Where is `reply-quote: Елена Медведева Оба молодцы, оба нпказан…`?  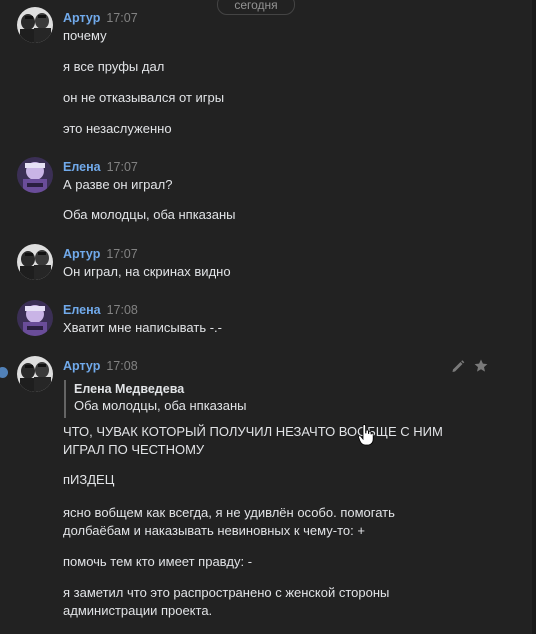 reply-quote: Елена Медведева Оба молодцы, оба нпказан… is located at coordinates (155, 399).